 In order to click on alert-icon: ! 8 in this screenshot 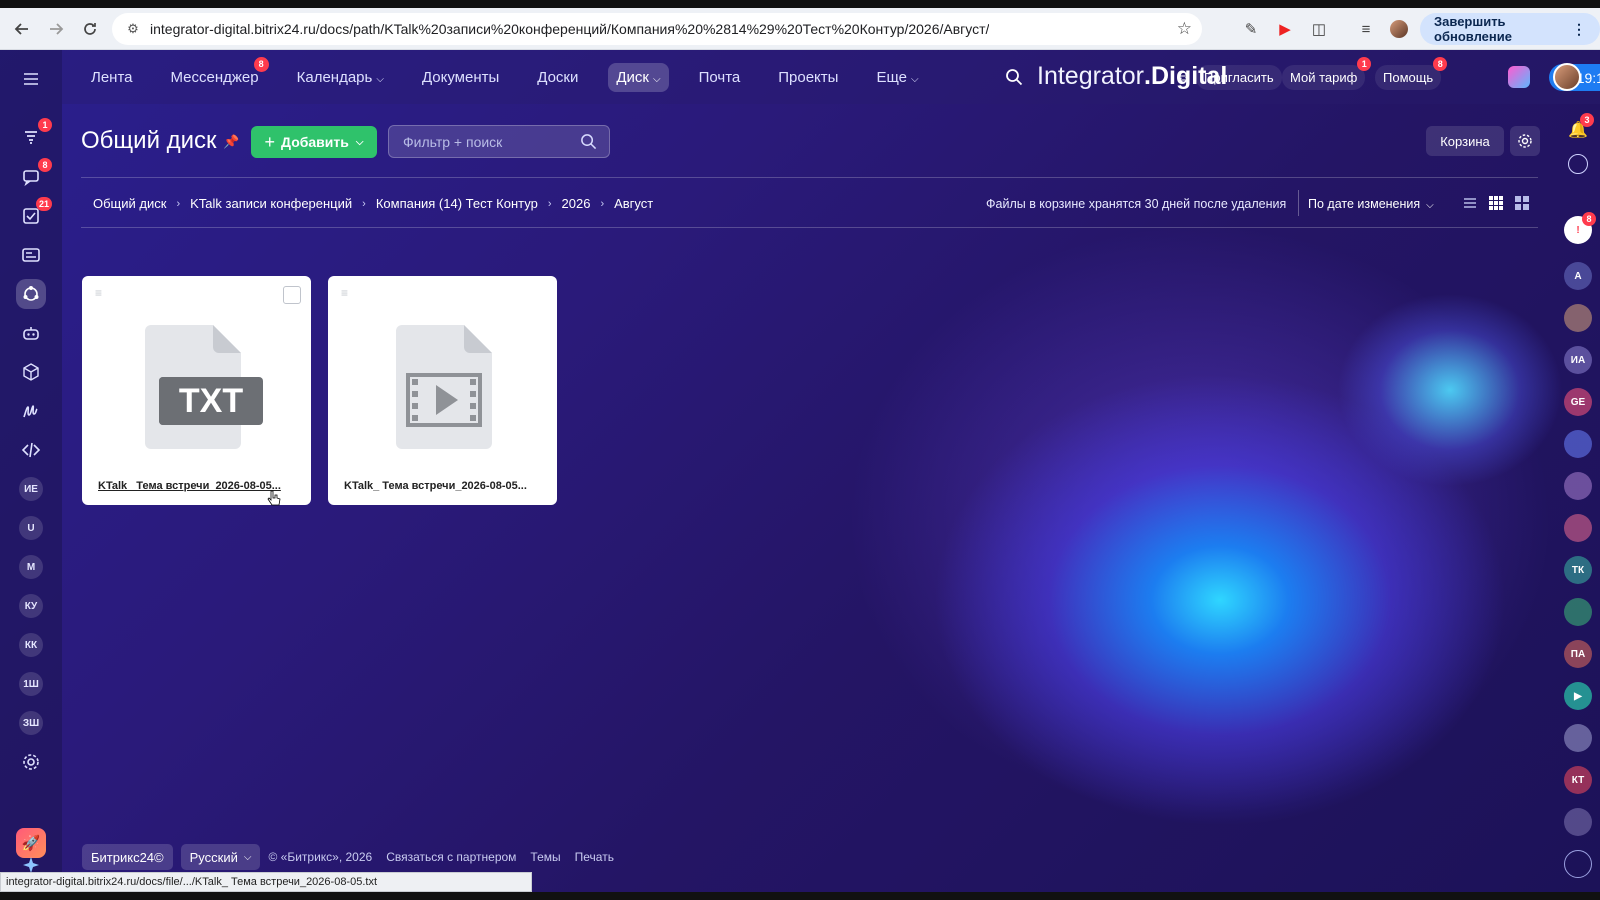, I will do `click(1580, 228)`.